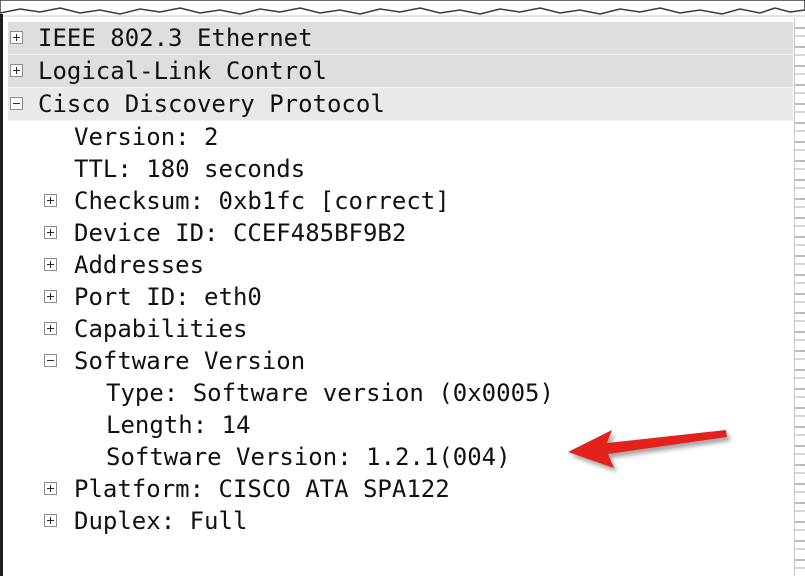  I want to click on red-arrow-icon, so click(647, 449).